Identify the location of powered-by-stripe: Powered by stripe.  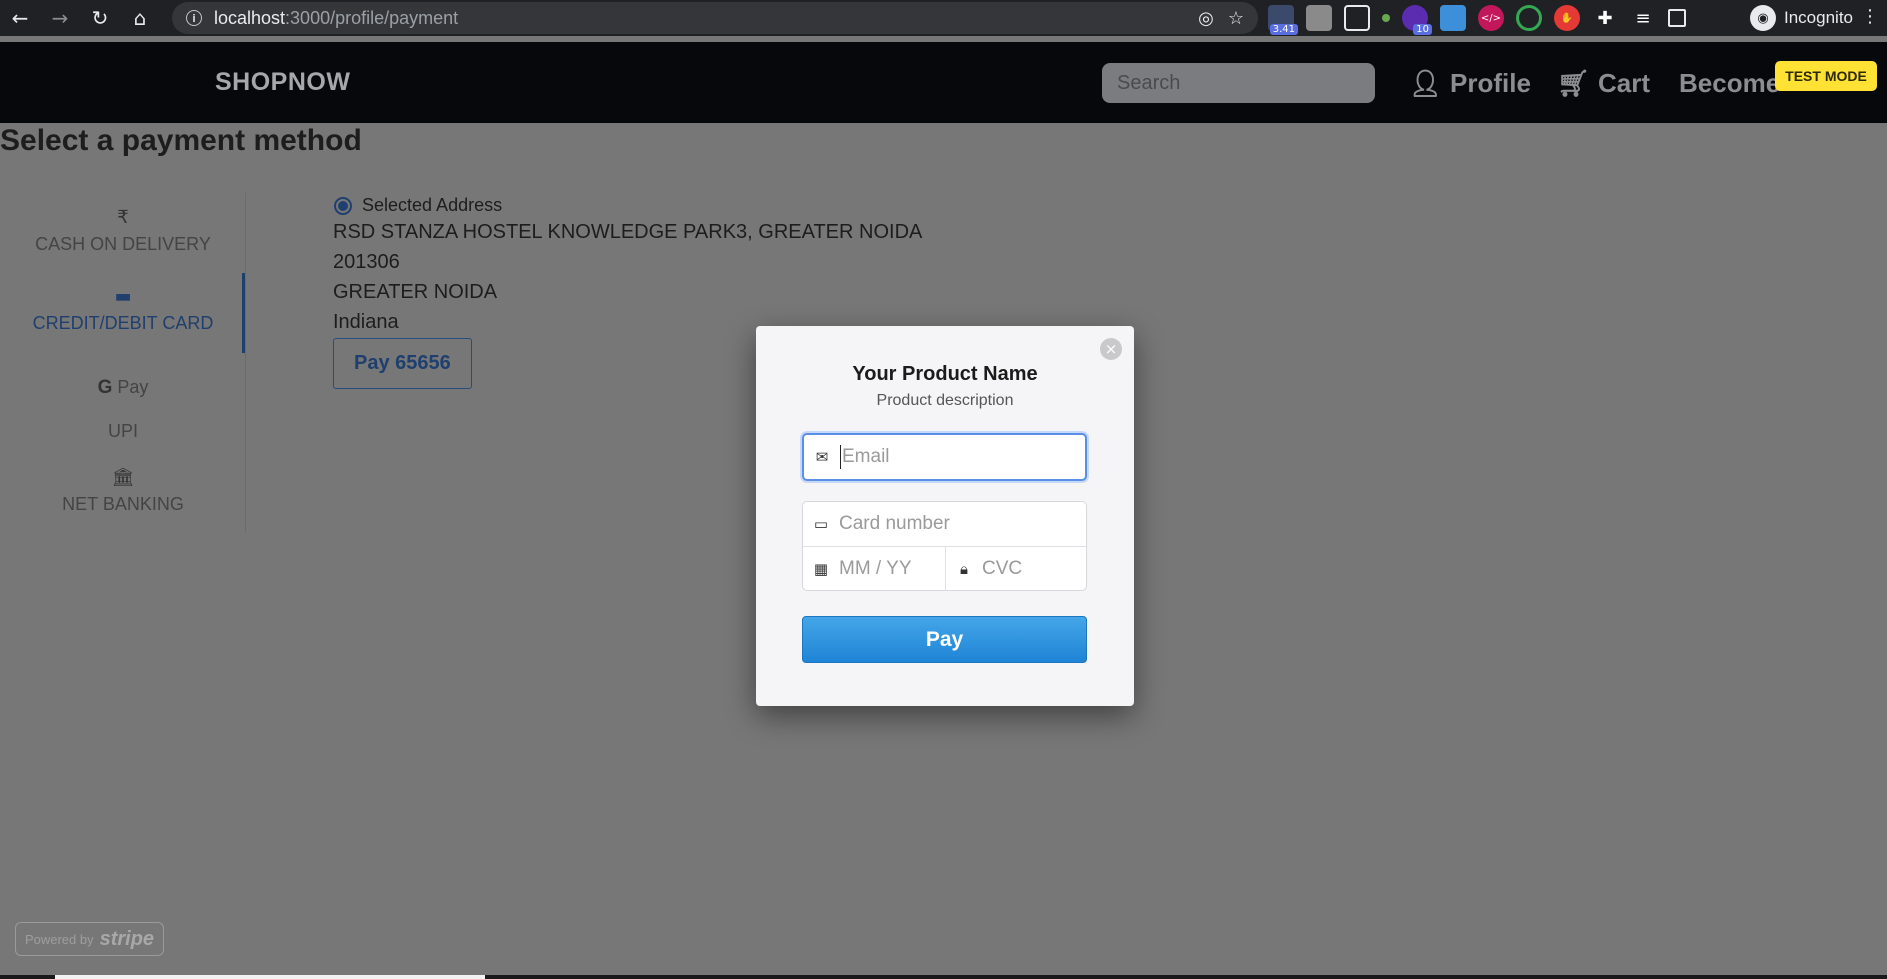
(89, 939).